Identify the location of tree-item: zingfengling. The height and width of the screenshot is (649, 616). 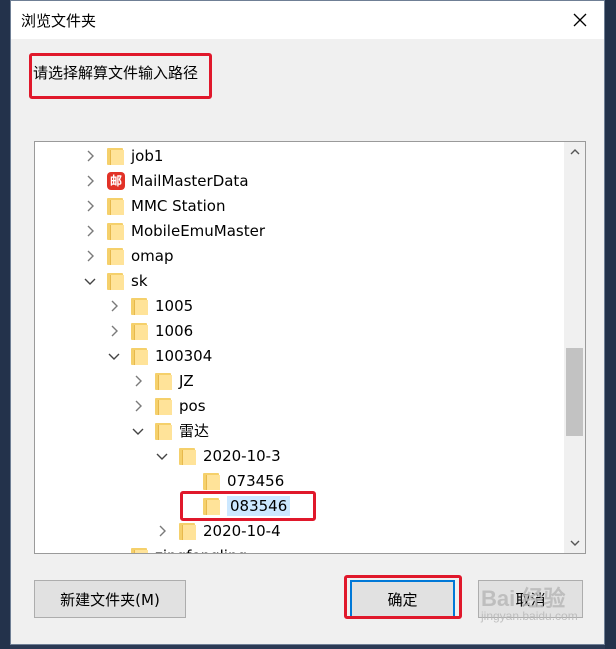
(177, 548).